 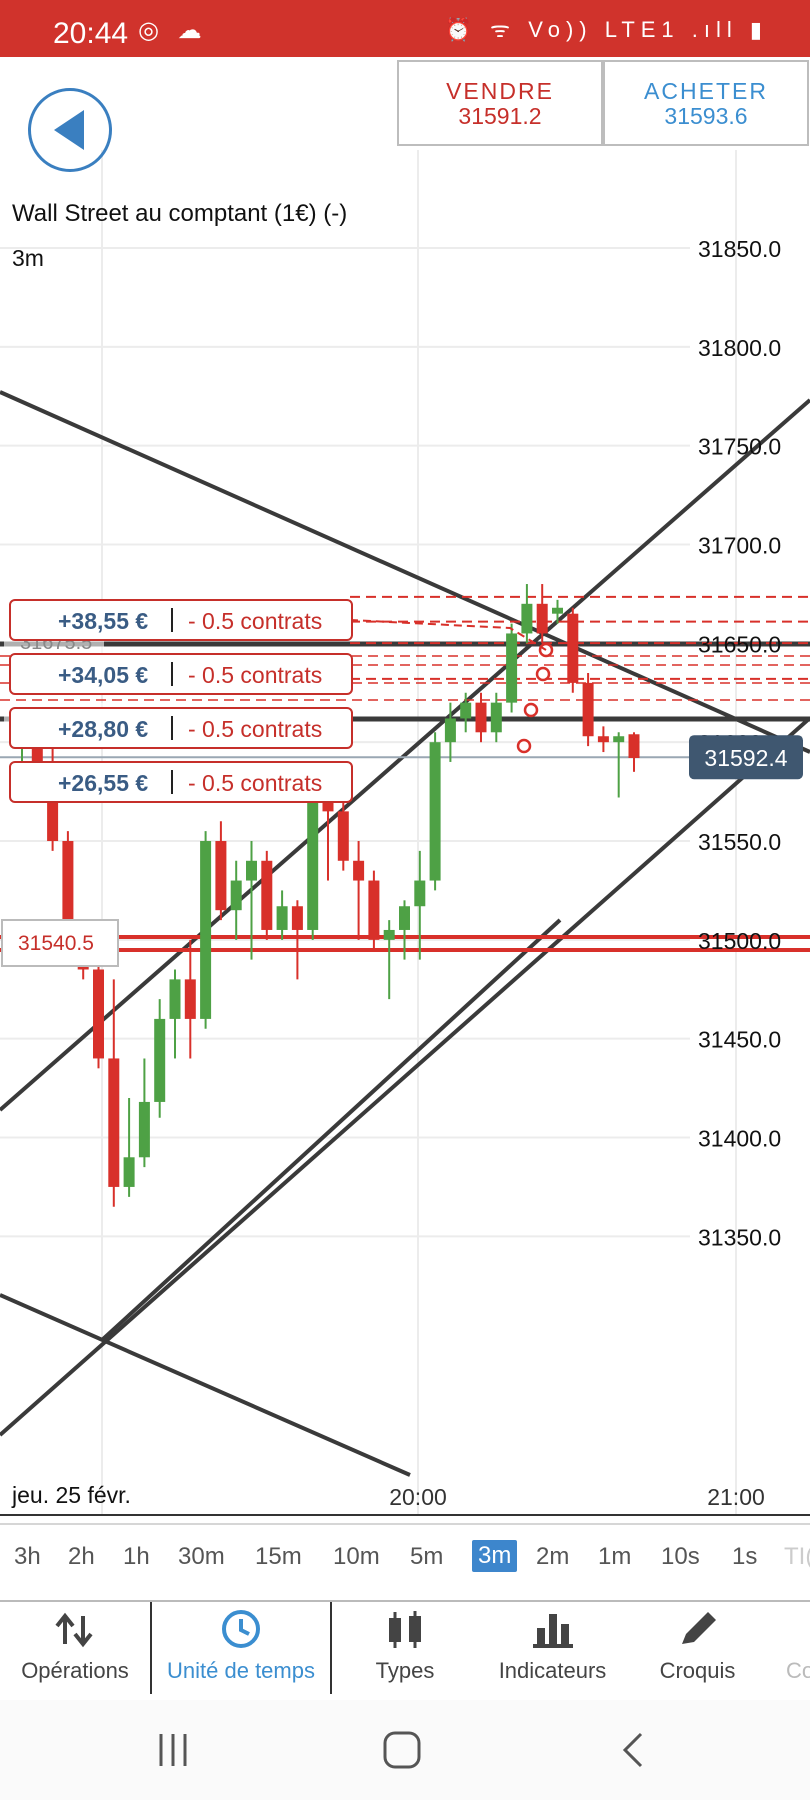 I want to click on y-tick-label: 31800.0, so click(x=739, y=348).